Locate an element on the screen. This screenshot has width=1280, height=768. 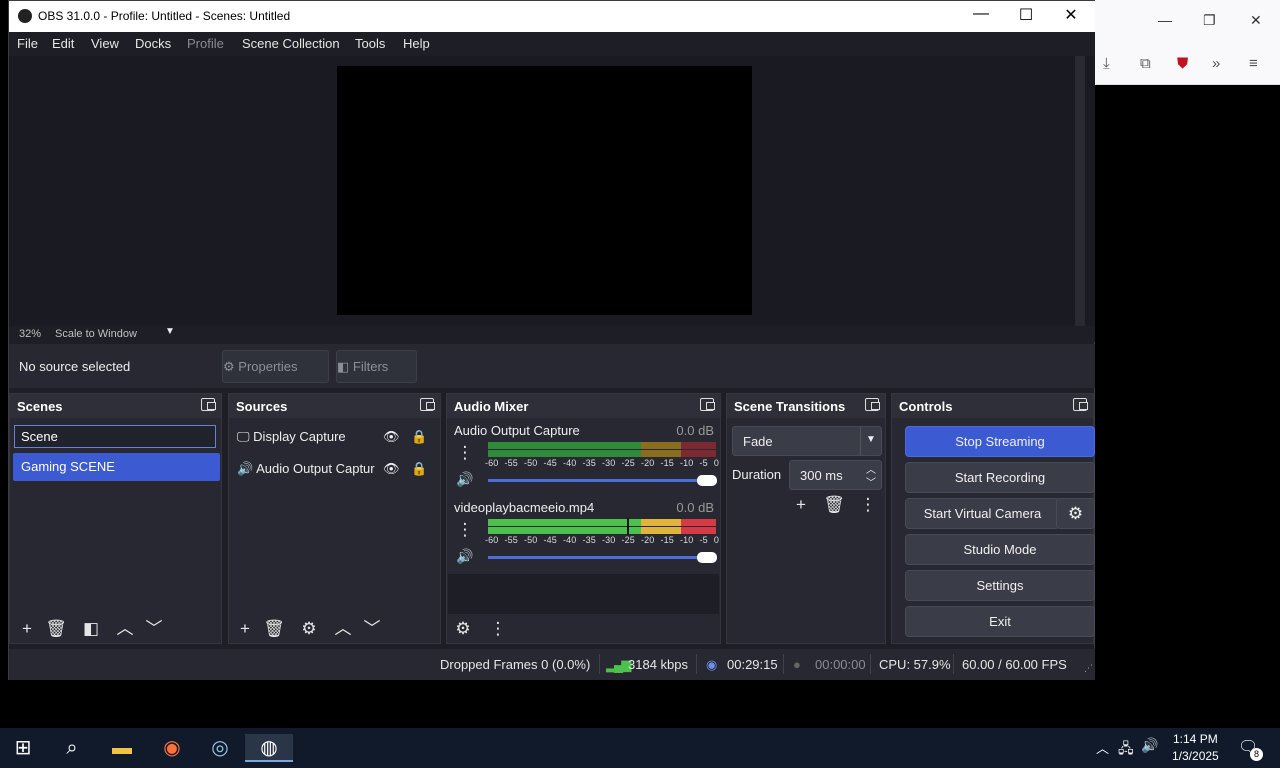
file-explorer-icon: ▬ is located at coordinates (122, 748).